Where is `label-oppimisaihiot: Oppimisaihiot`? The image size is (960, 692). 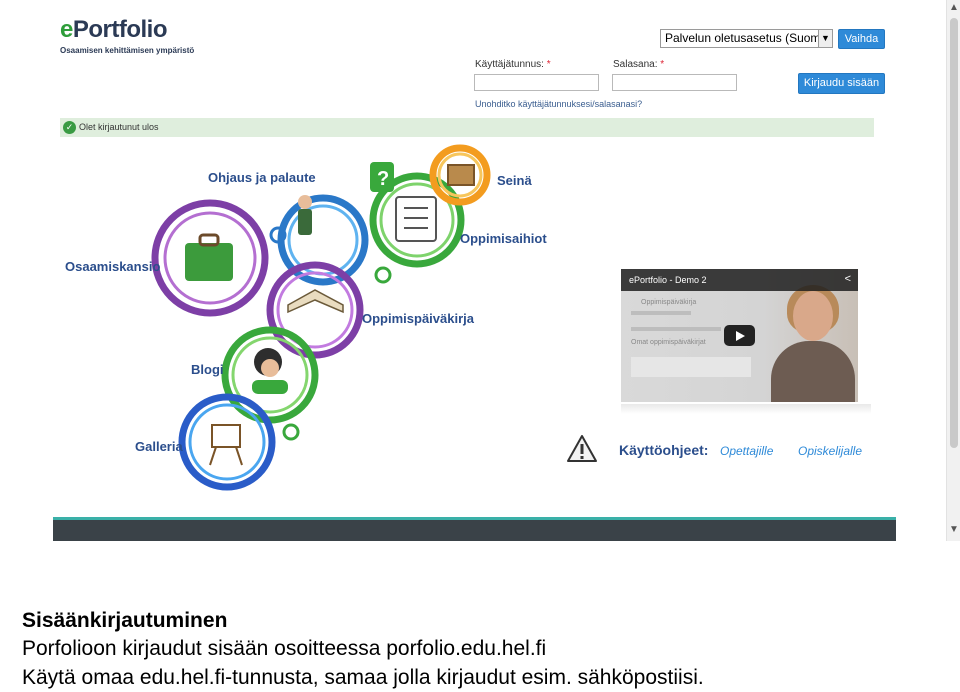
label-oppimisaihiot: Oppimisaihiot is located at coordinates (503, 238).